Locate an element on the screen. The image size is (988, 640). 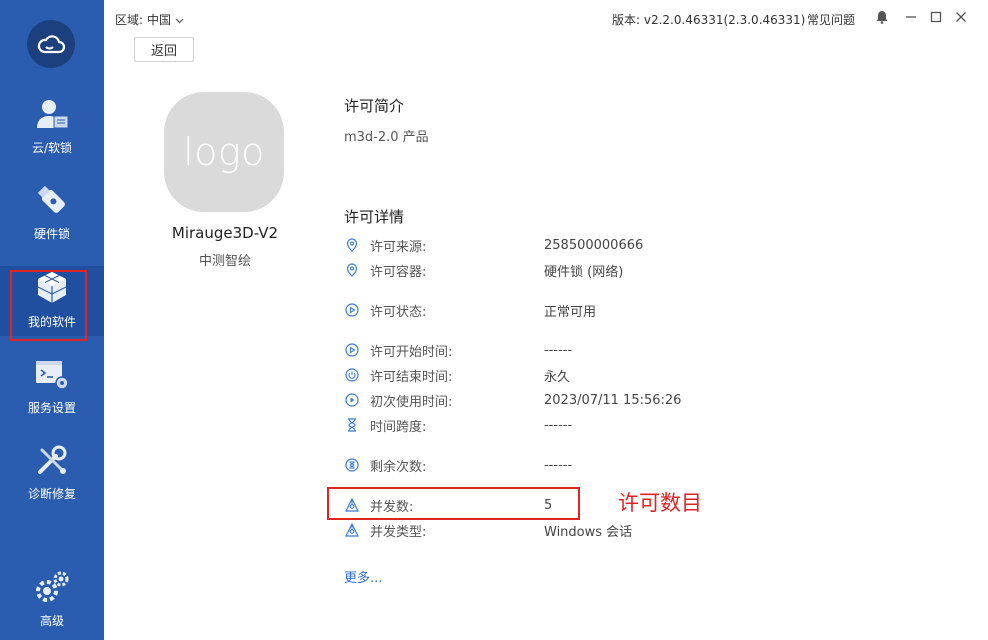
detail-value: 正常可用 is located at coordinates (570, 312).